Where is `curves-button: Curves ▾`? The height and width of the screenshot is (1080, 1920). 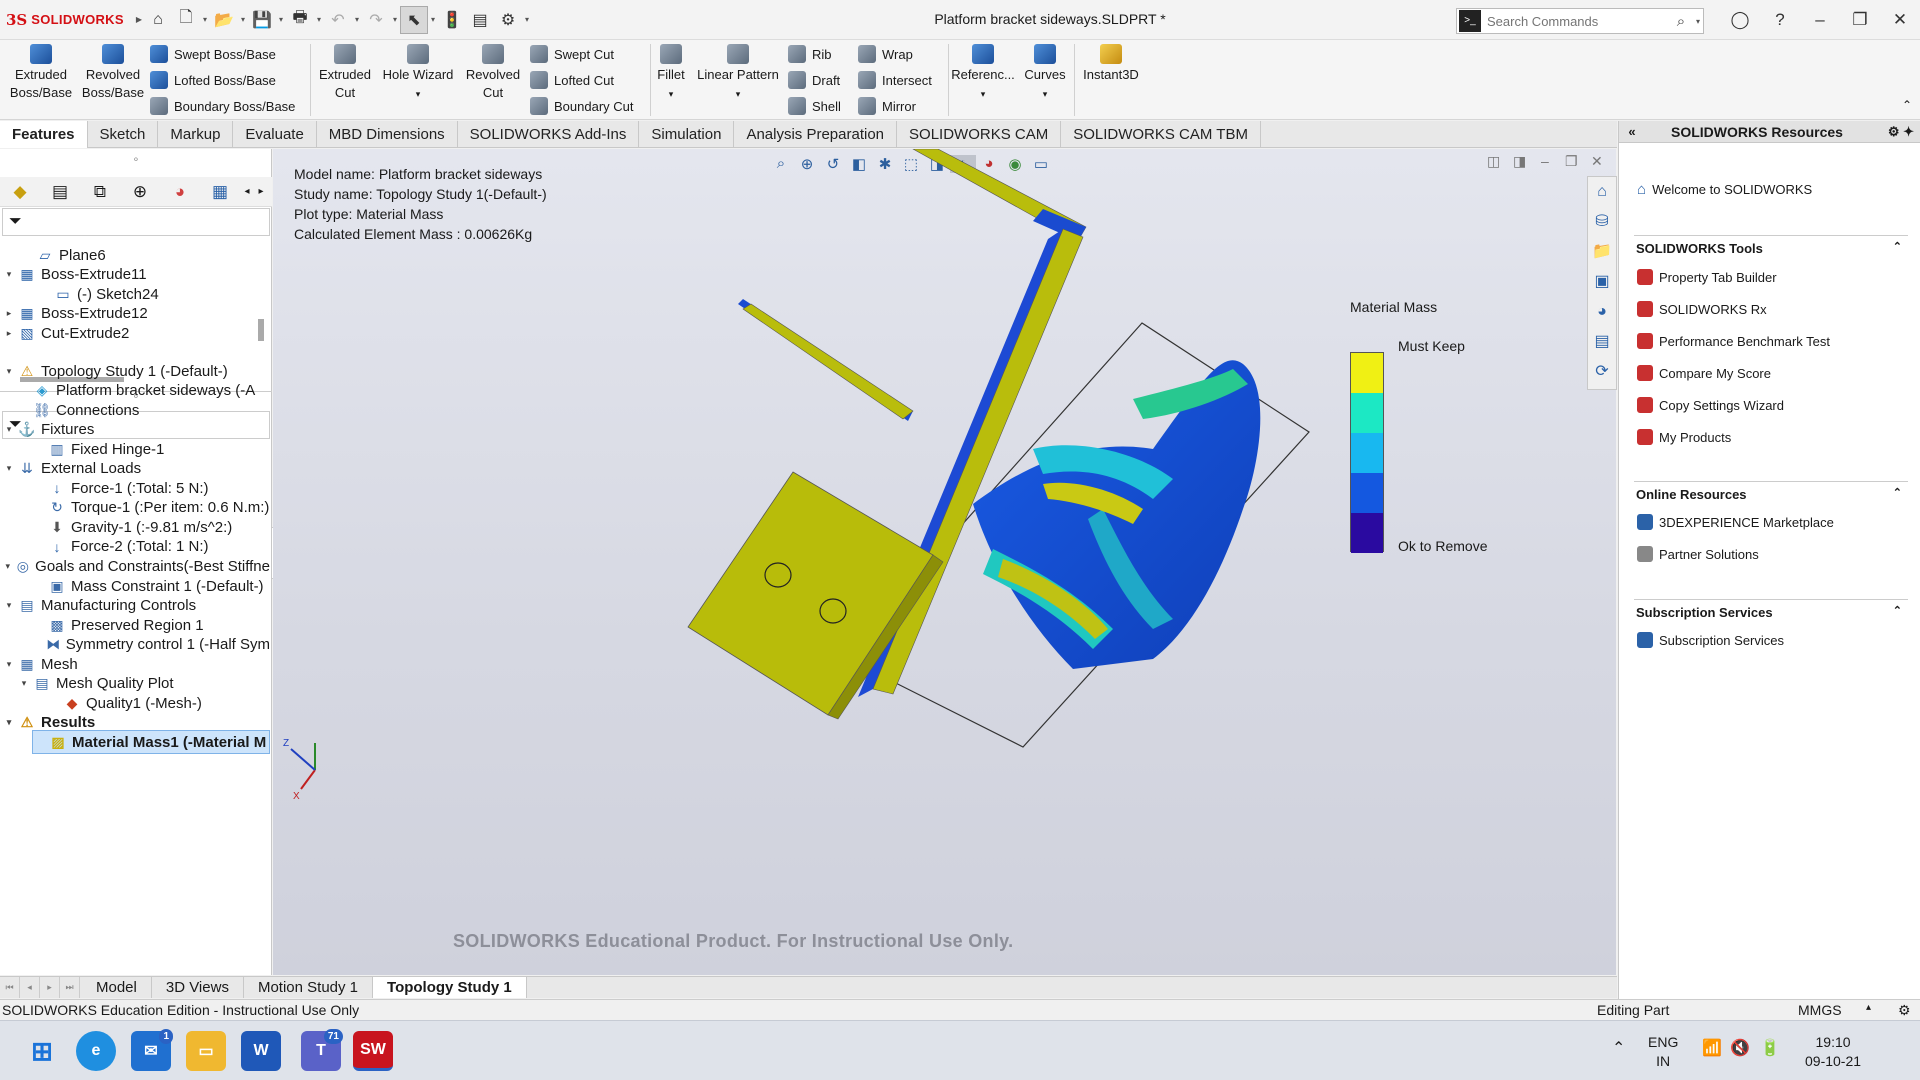 curves-button: Curves ▾ is located at coordinates (1045, 73).